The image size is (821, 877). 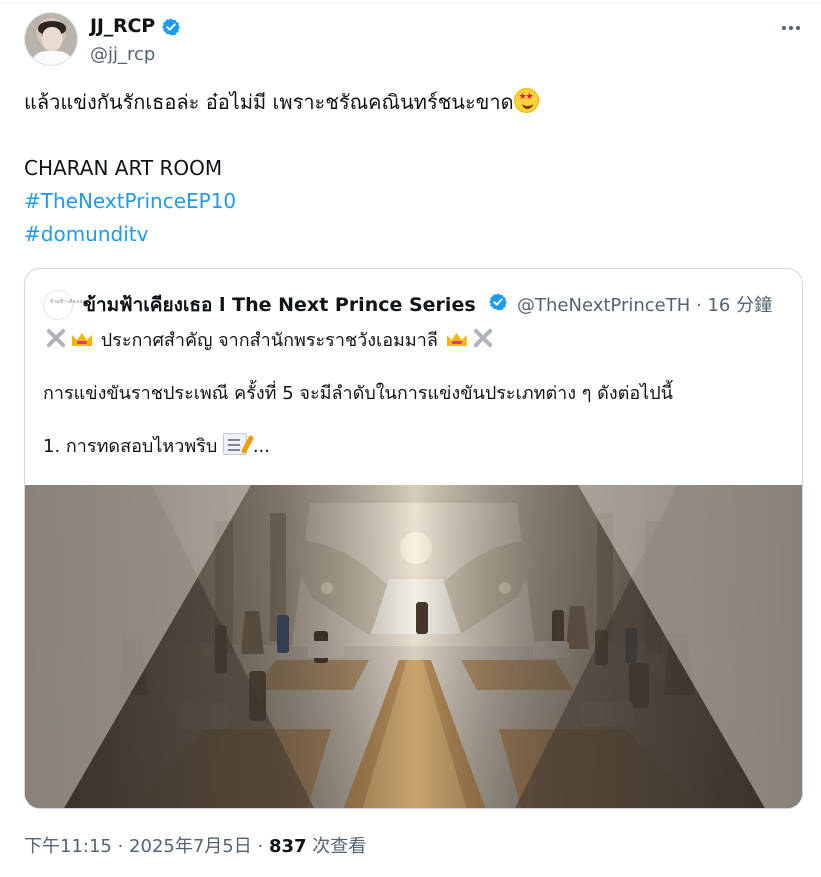 What do you see at coordinates (287, 846) in the screenshot?
I see `views-count: 837` at bounding box center [287, 846].